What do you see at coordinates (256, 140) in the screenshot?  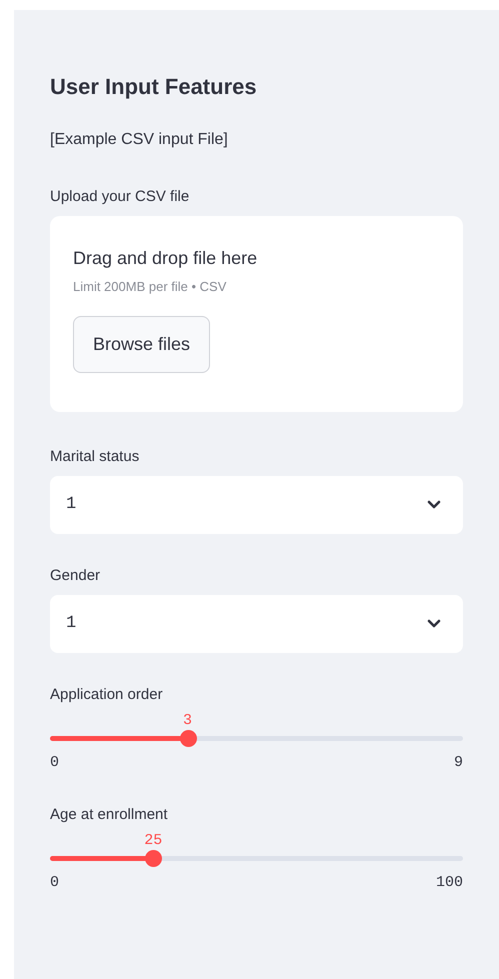 I see `example-link: [Example CSV input File]` at bounding box center [256, 140].